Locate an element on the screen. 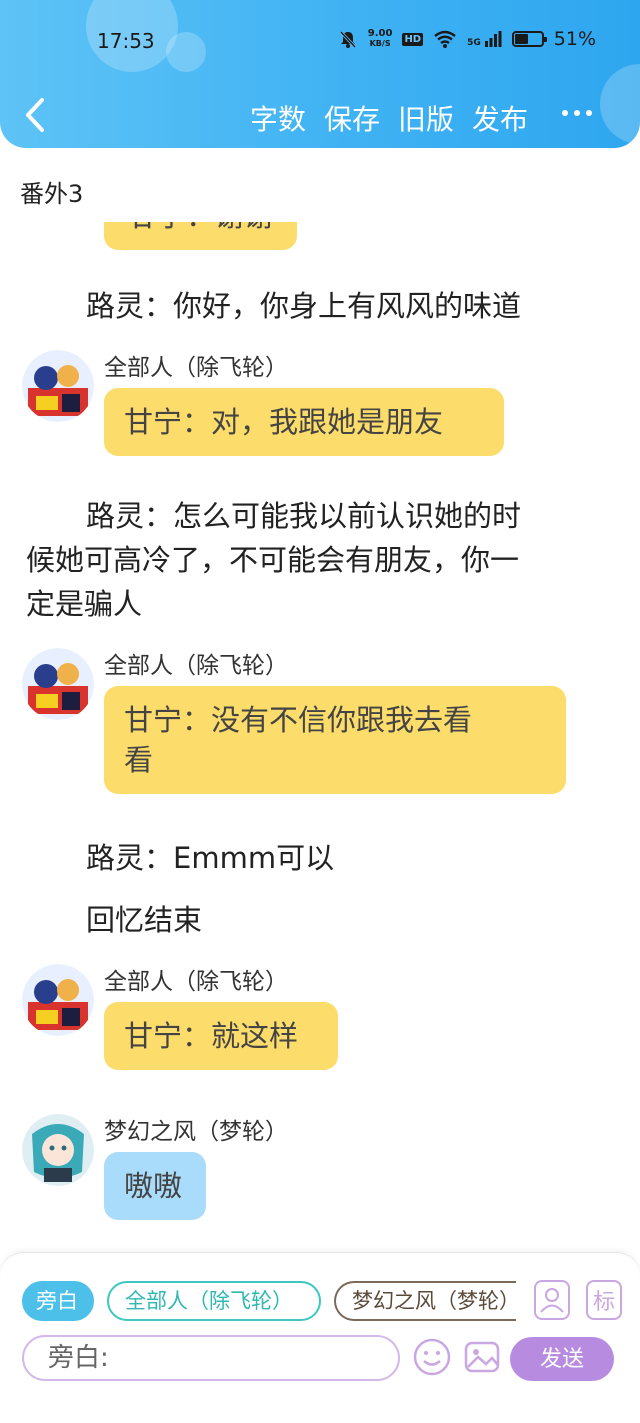 The width and height of the screenshot is (640, 1423). chat-message: 全部人（除飞轮） 甘宁：没有不信你跟我去看 看 is located at coordinates (322, 733).